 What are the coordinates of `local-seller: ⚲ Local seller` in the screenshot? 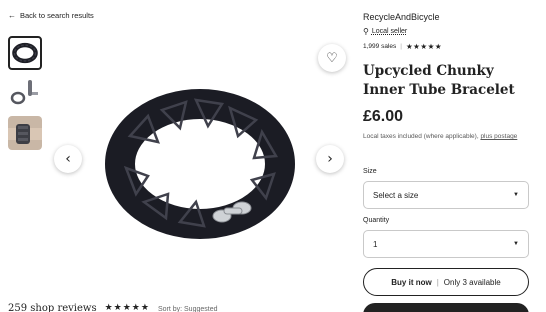 It's located at (385, 31).